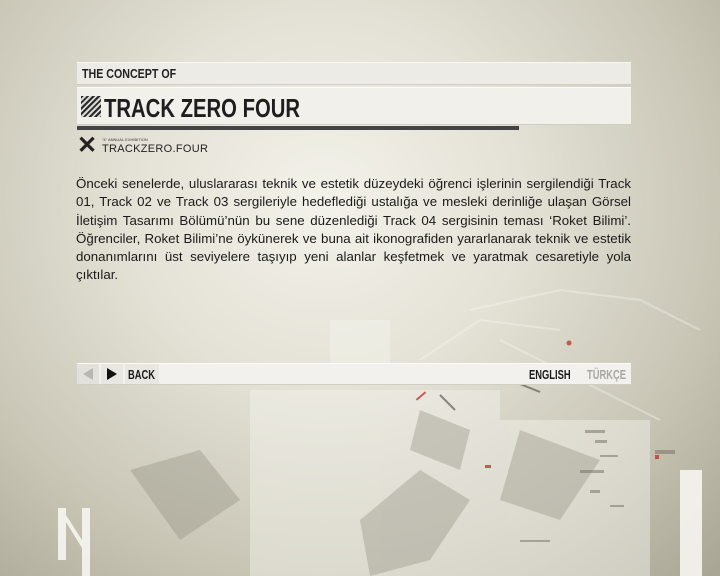 This screenshot has width=720, height=576. Describe the element at coordinates (354, 73) in the screenshot. I see `concept-header: THE CONCEPT OF` at that location.